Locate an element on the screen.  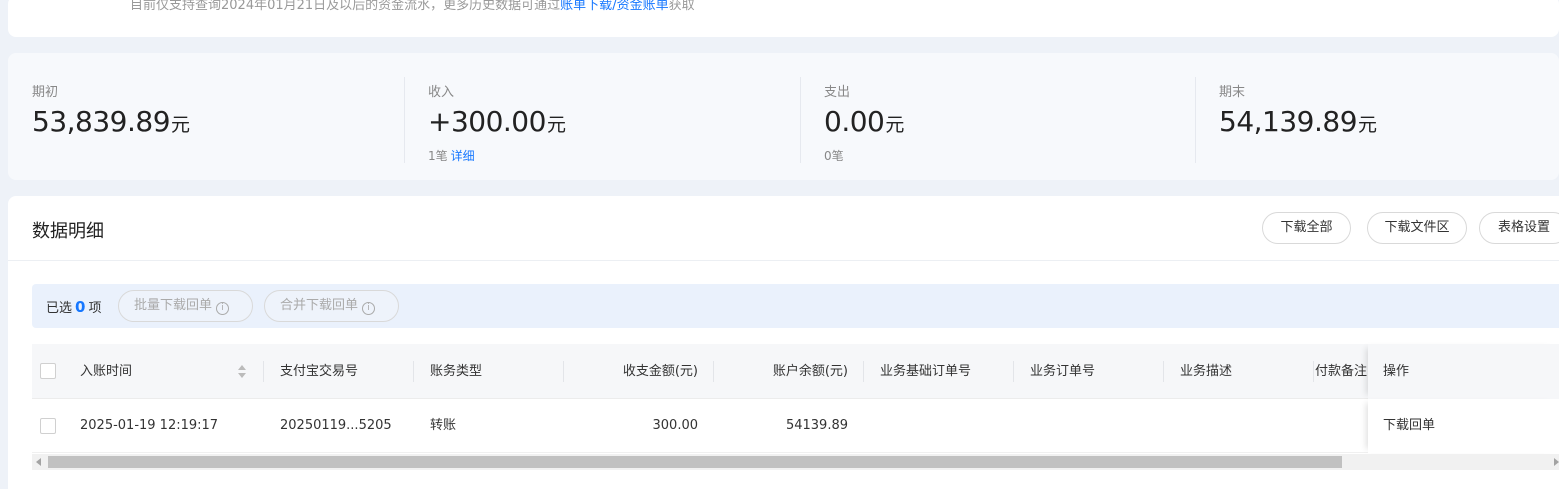
column-header: 入账时间 is located at coordinates (160, 371).